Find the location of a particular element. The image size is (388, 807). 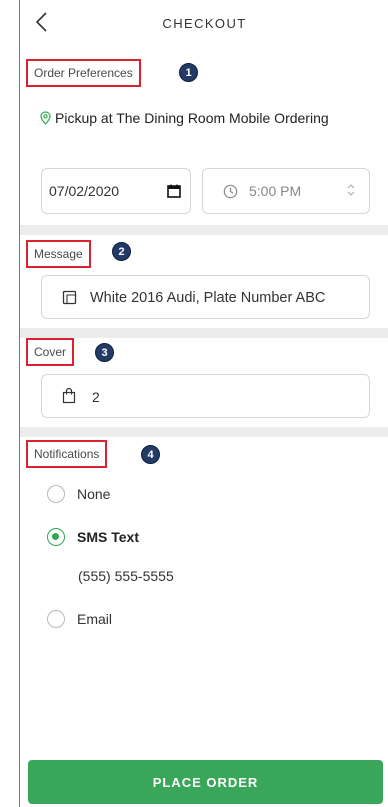

page-title: CHECKOUT is located at coordinates (204, 23).